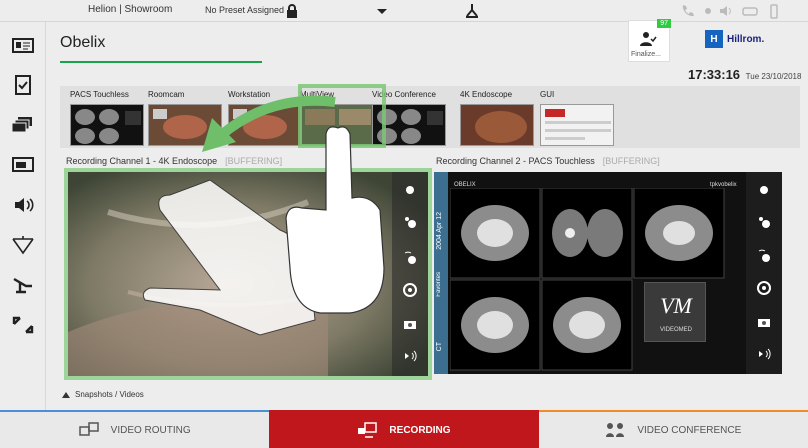 Image resolution: width=808 pixels, height=448 pixels. What do you see at coordinates (675, 330) in the screenshot?
I see `videomed-text: VIDEOMED` at bounding box center [675, 330].